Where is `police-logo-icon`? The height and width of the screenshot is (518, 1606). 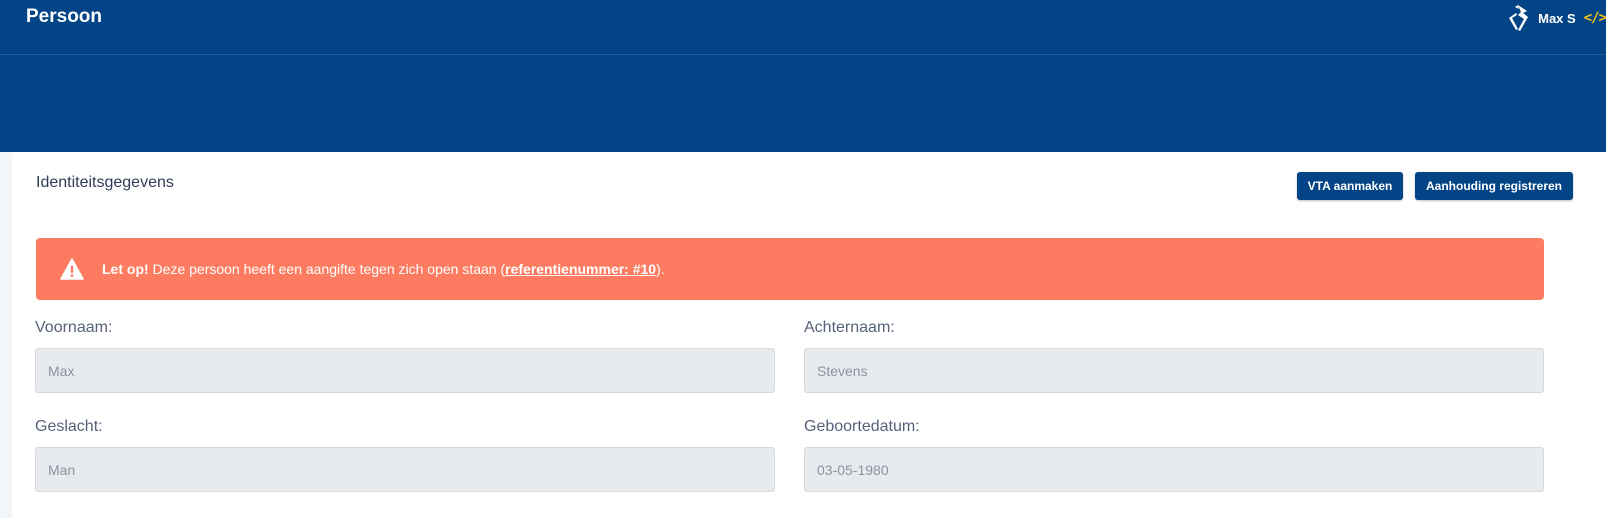
police-logo-icon is located at coordinates (1519, 18).